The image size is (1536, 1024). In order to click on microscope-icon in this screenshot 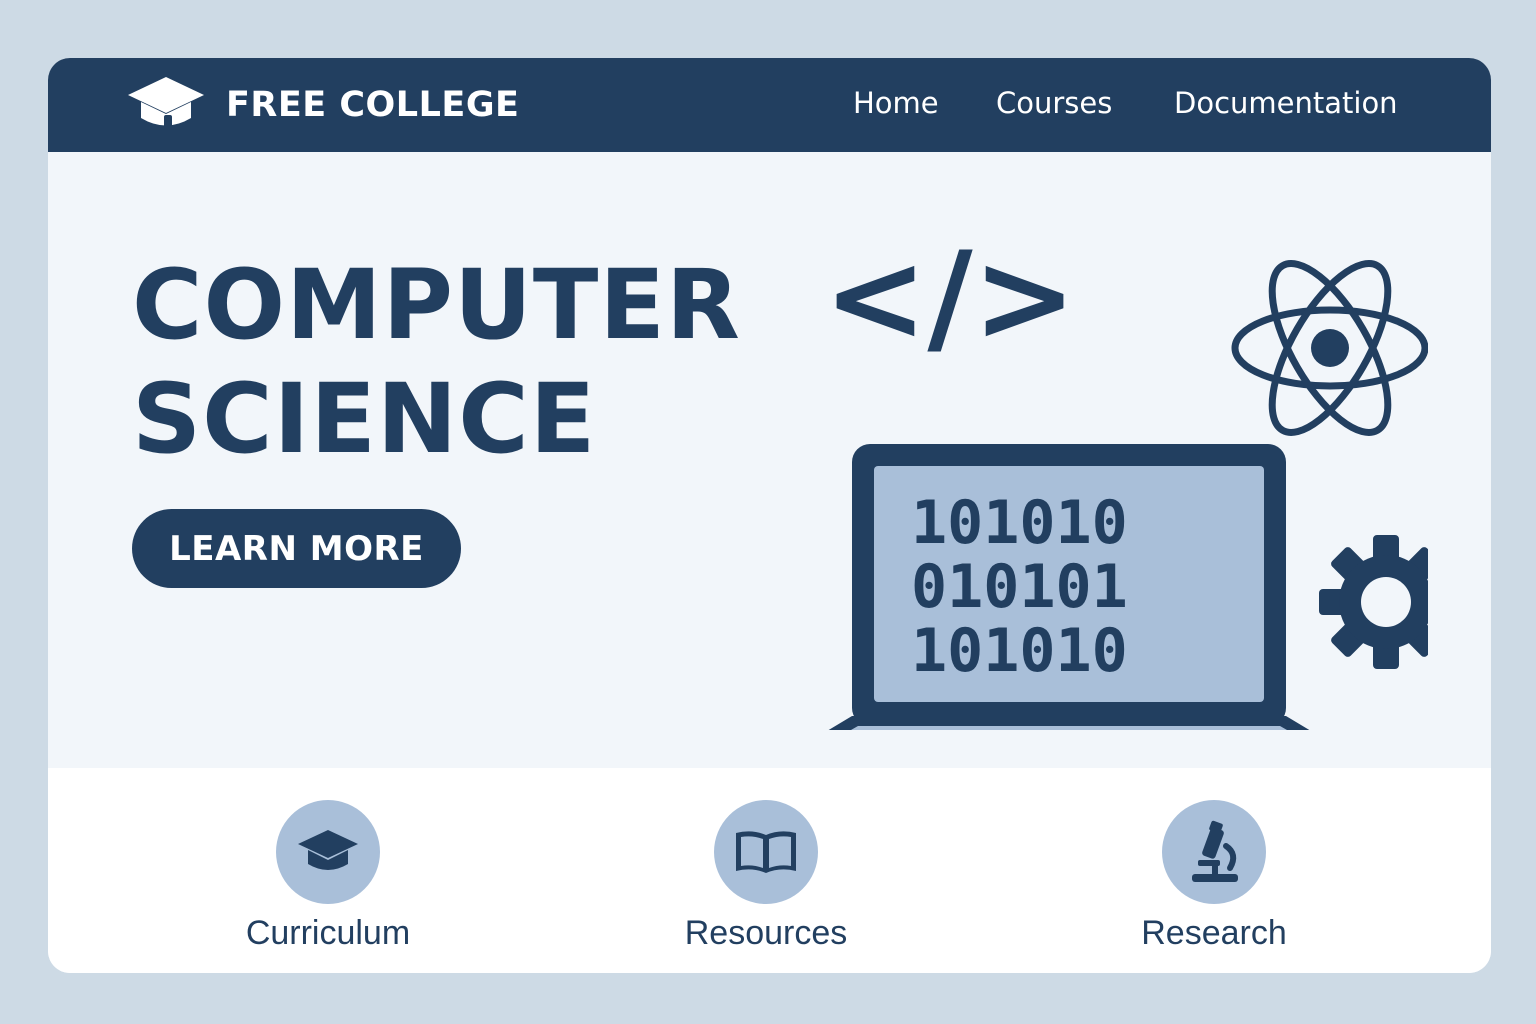, I will do `click(1215, 851)`.